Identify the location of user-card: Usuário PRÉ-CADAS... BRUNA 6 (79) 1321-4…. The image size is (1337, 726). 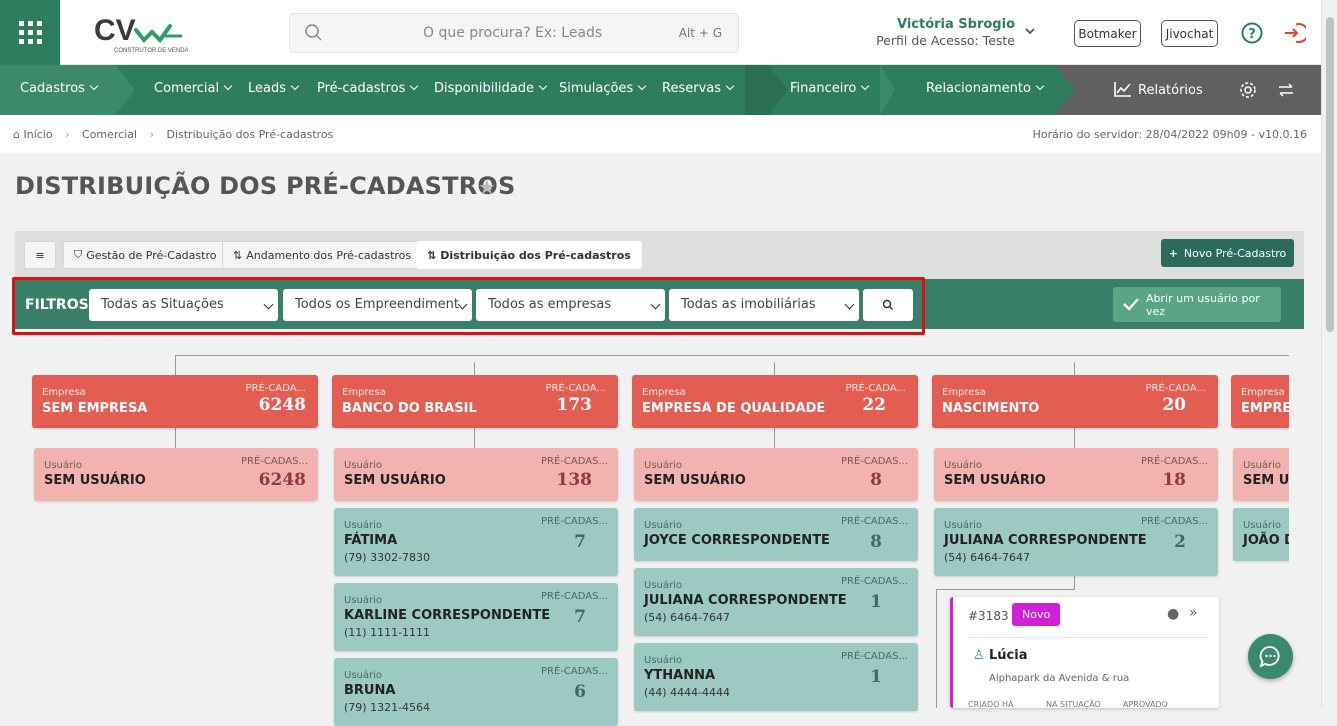
(476, 692).